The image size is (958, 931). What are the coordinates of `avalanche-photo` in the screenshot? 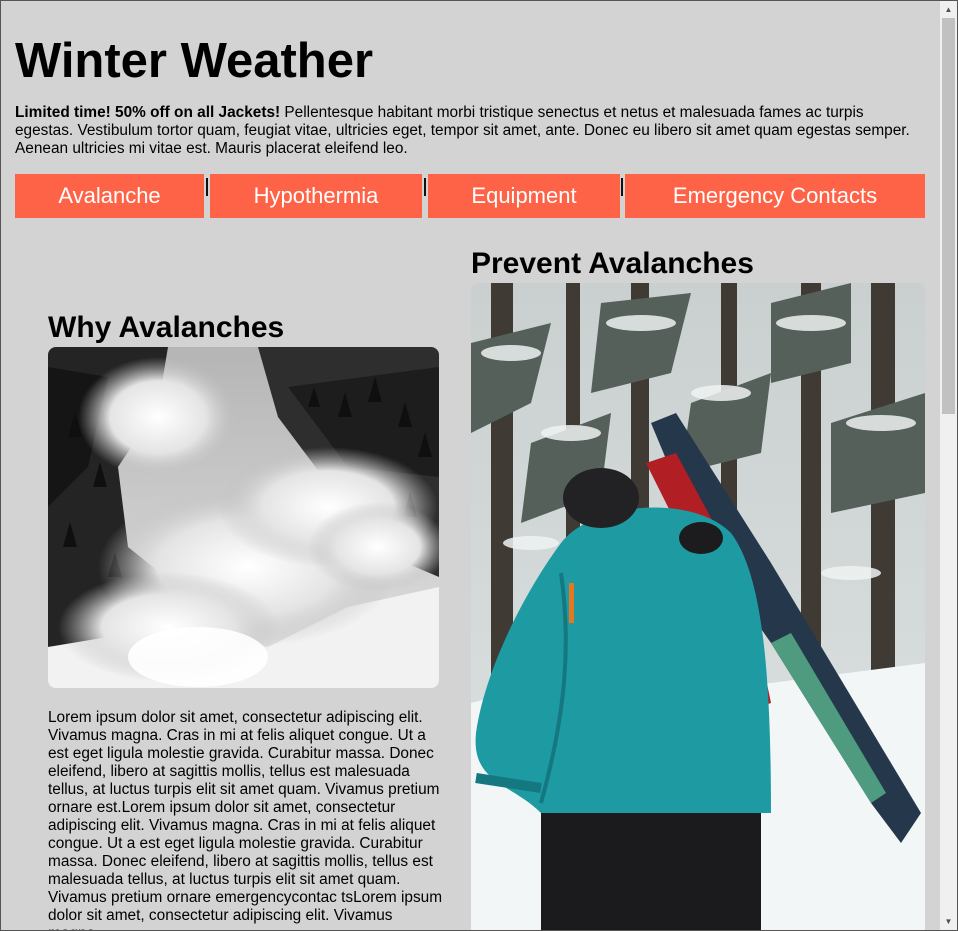 It's located at (243, 517).